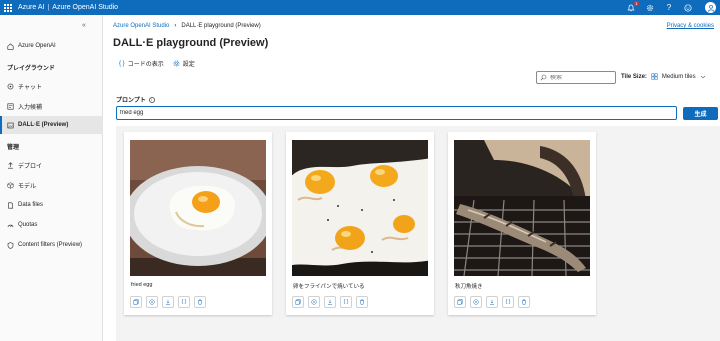 The height and width of the screenshot is (341, 720). What do you see at coordinates (710, 7) in the screenshot?
I see `user-avatar` at bounding box center [710, 7].